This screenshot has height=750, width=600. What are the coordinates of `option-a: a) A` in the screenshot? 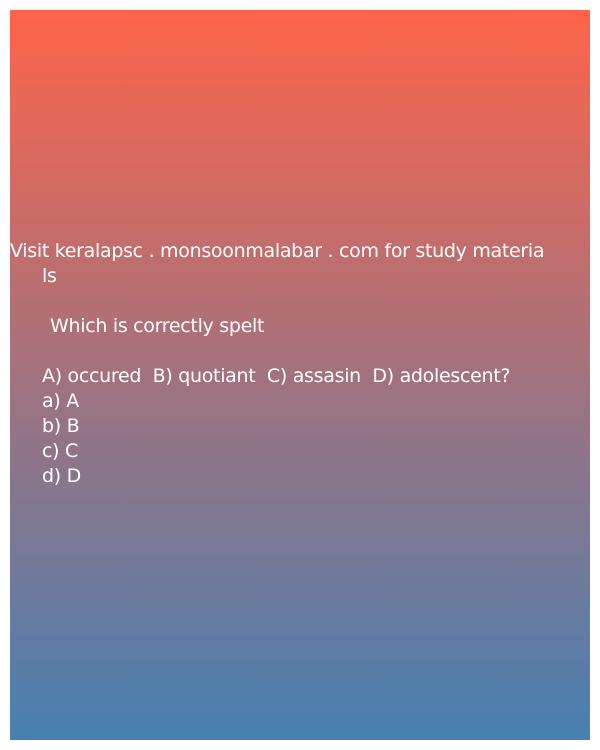 It's located at (60, 401).